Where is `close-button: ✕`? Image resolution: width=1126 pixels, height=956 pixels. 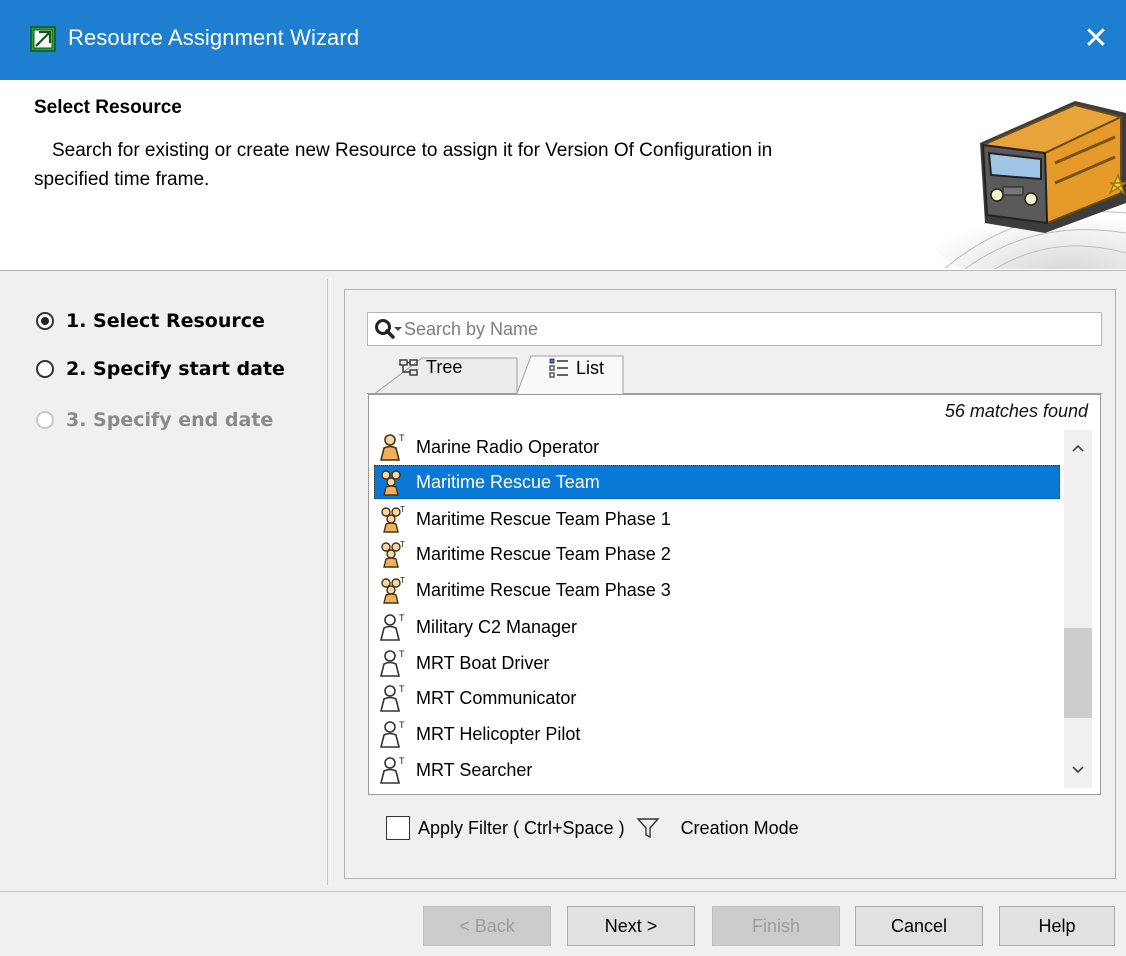
close-button: ✕ is located at coordinates (1096, 40).